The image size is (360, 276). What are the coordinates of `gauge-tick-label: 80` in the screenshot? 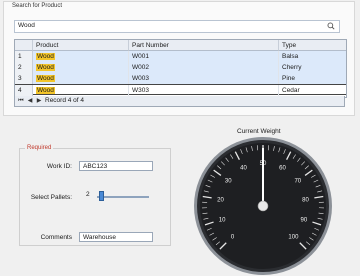 It's located at (305, 200).